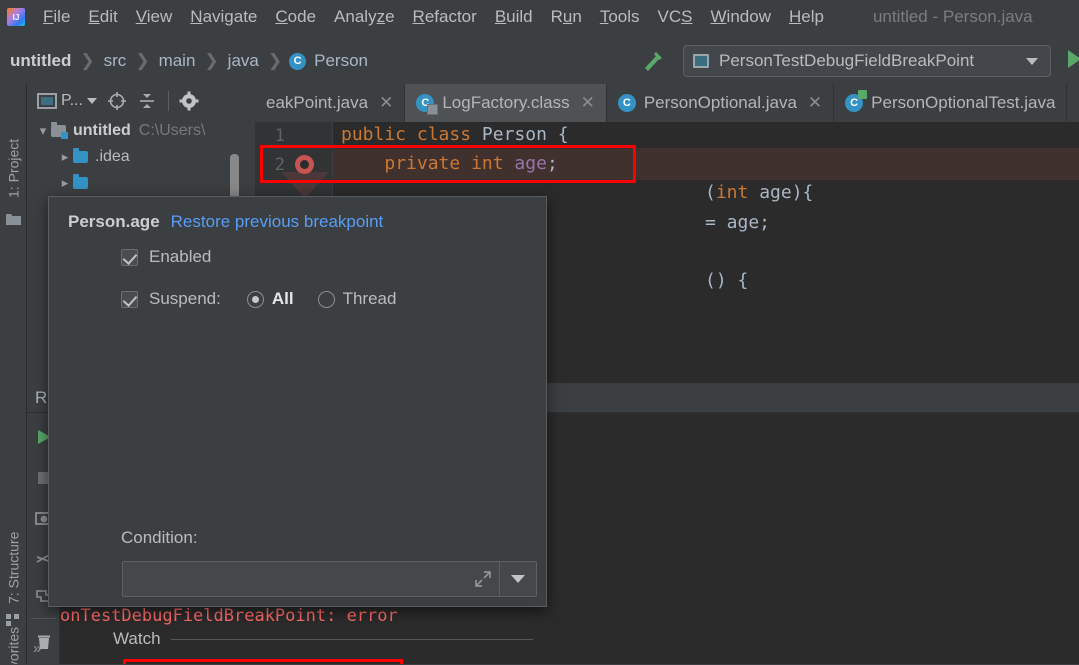 The image size is (1079, 665). What do you see at coordinates (56, 17) in the screenshot?
I see `menu-file: File` at bounding box center [56, 17].